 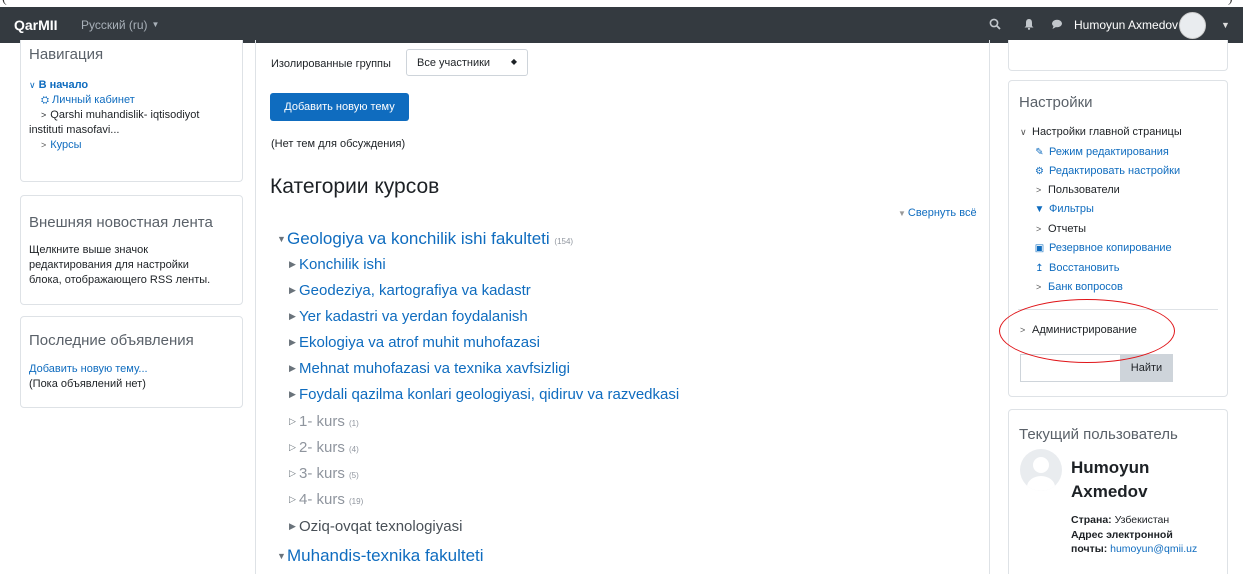 I want to click on settings-item-backup: ▣ Резервное копирование, so click(x=1102, y=248).